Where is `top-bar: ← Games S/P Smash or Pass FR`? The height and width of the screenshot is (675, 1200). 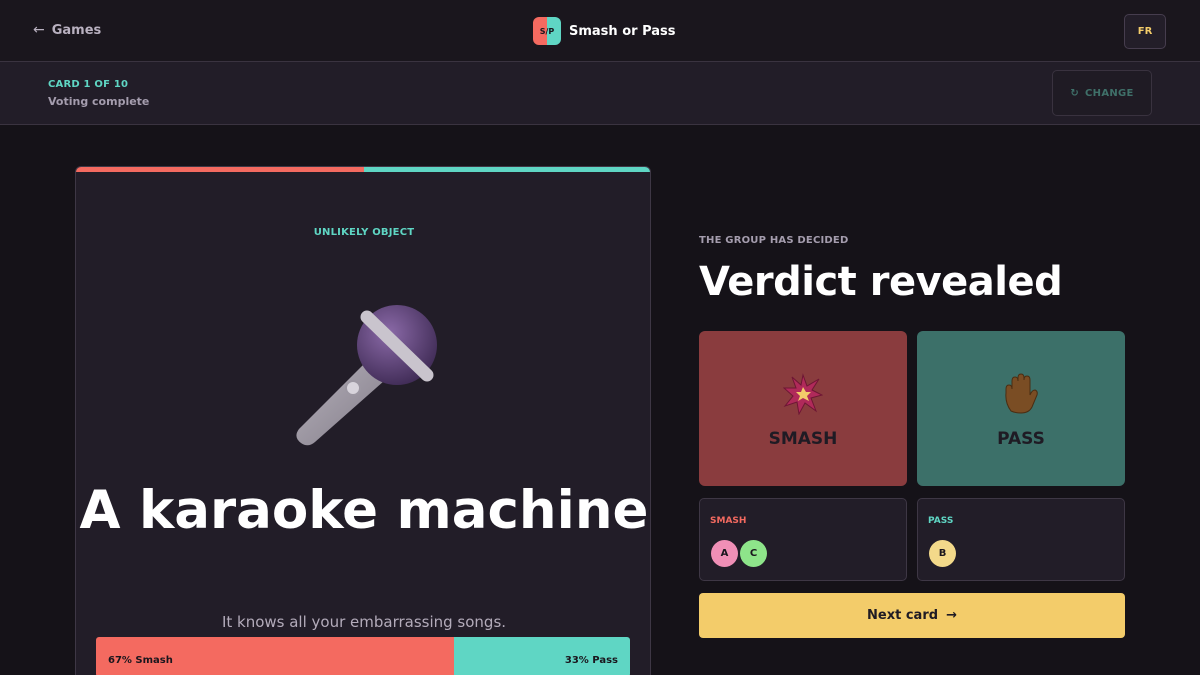
top-bar: ← Games S/P Smash or Pass FR is located at coordinates (600, 31).